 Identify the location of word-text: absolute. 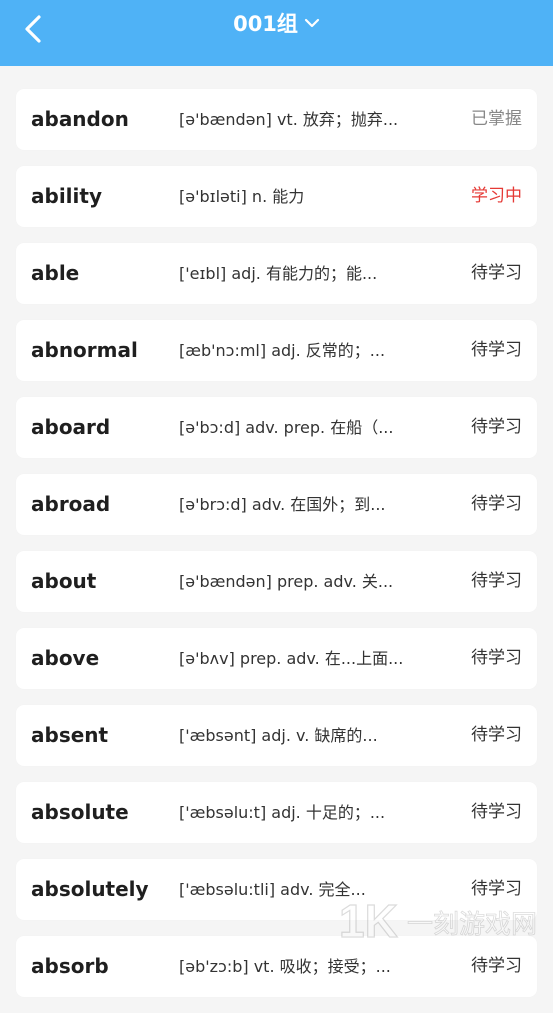
(80, 812).